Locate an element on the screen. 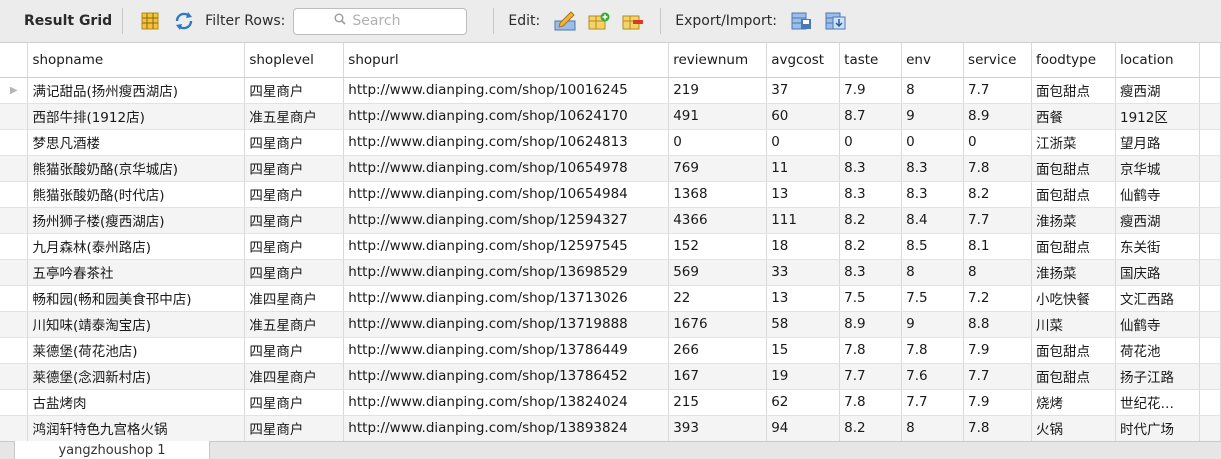  cell-env: 7.8 is located at coordinates (933, 350).